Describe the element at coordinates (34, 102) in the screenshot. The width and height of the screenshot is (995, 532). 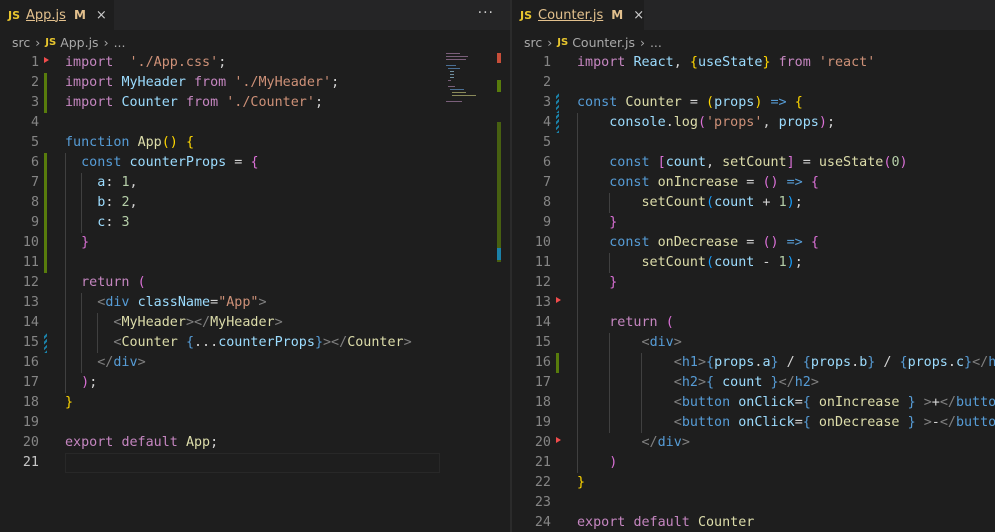
I see `line-number: 3` at that location.